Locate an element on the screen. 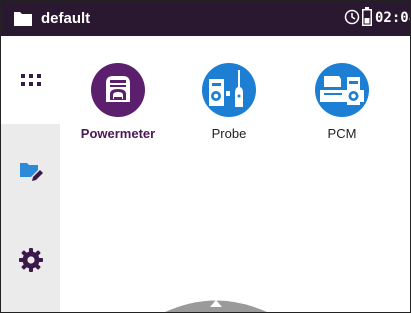 The width and height of the screenshot is (411, 313). profile-name: default is located at coordinates (65, 18).